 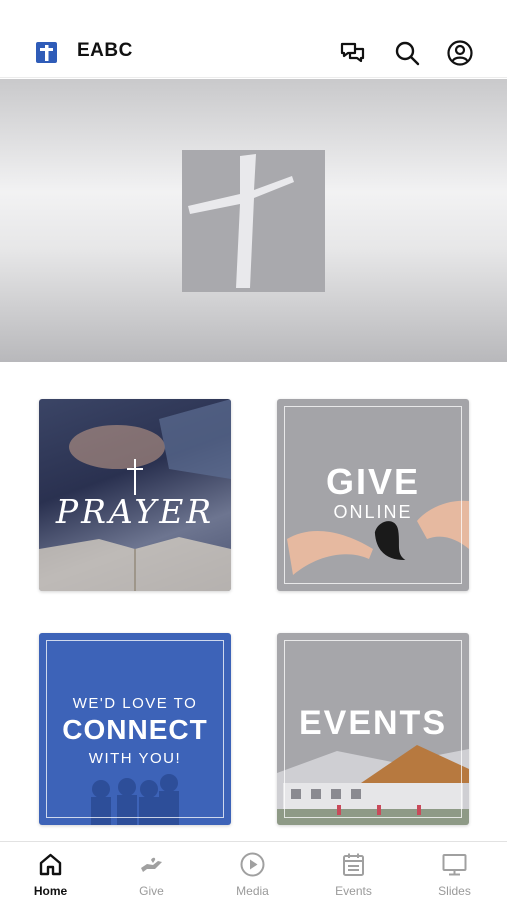 I want to click on tab-events: Events, so click(x=353, y=871).